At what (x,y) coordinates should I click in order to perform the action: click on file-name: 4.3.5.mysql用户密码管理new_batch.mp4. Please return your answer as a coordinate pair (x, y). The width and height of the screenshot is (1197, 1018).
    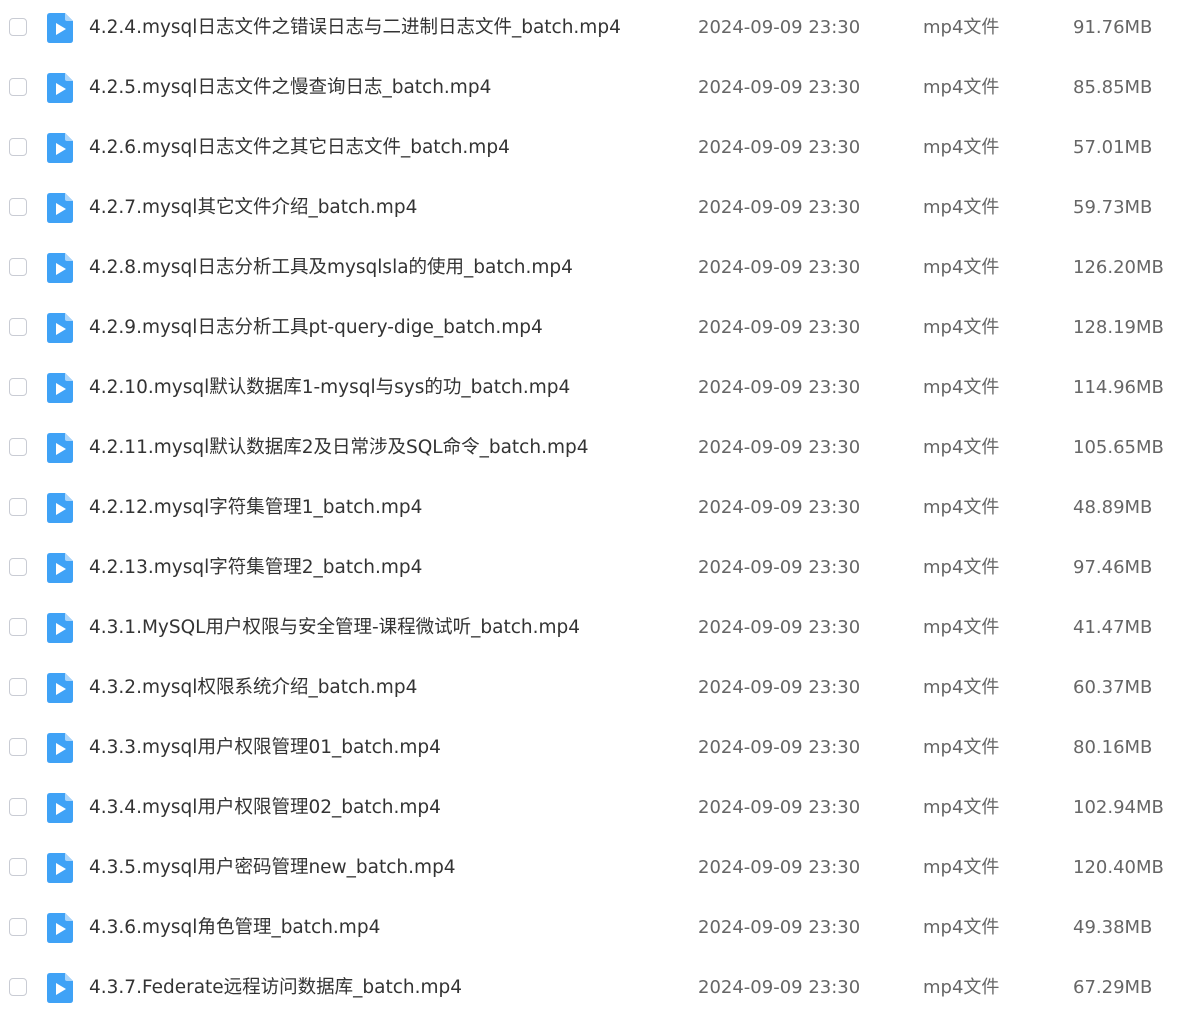
    Looking at the image, I should click on (272, 868).